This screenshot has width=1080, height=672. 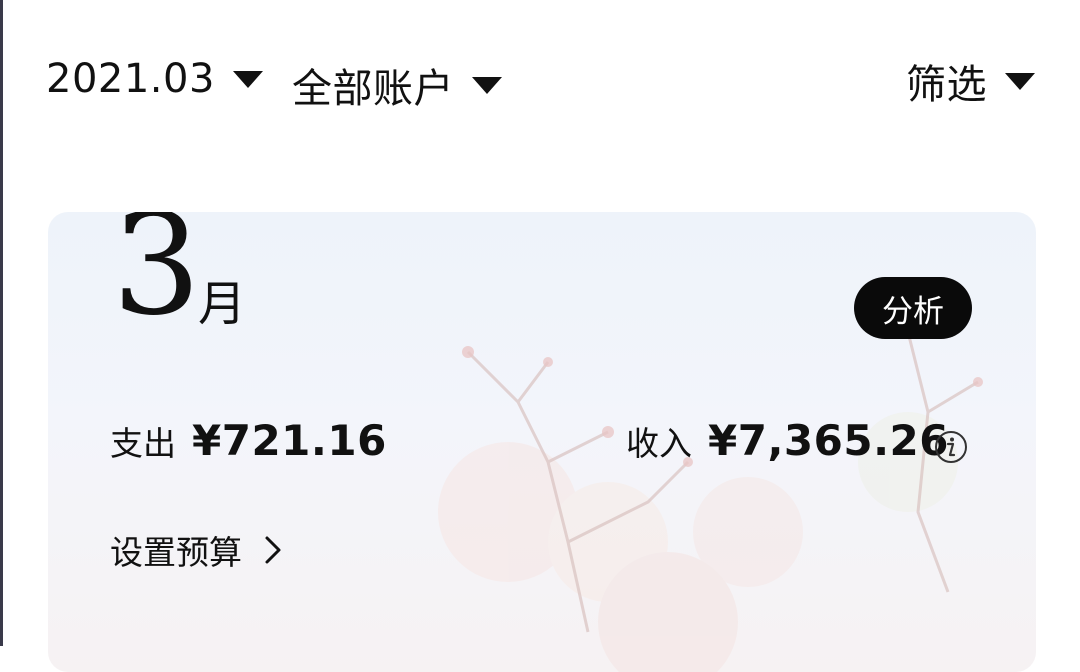 What do you see at coordinates (373, 89) in the screenshot?
I see `account-dropdown-label: 全部账户` at bounding box center [373, 89].